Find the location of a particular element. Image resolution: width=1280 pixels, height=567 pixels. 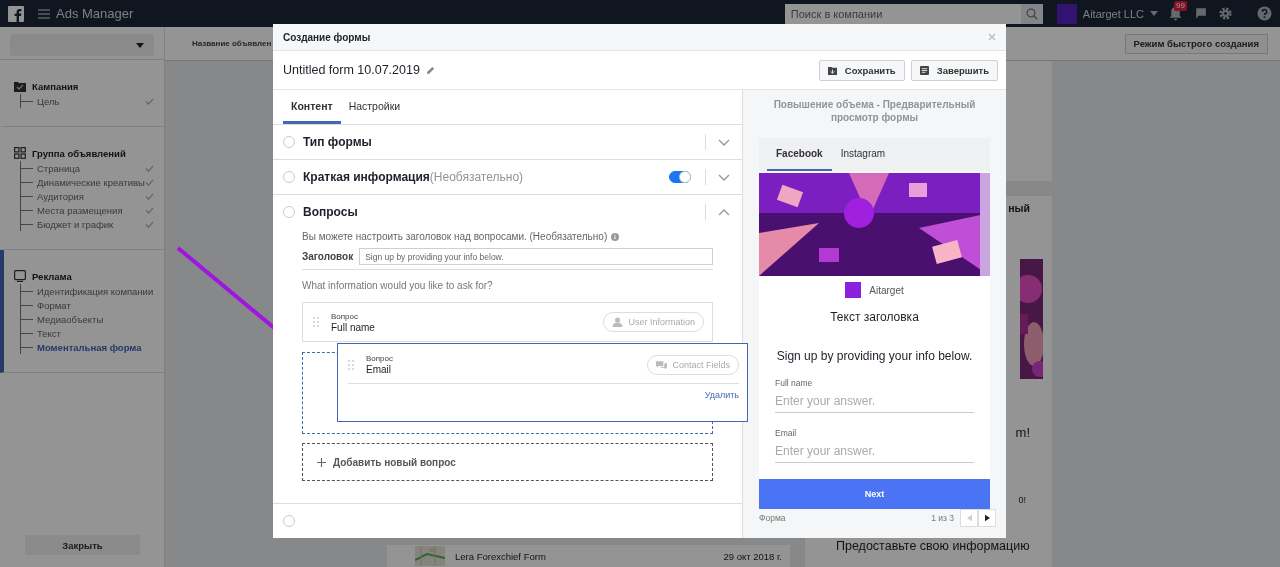

next-page-button is located at coordinates (987, 518).